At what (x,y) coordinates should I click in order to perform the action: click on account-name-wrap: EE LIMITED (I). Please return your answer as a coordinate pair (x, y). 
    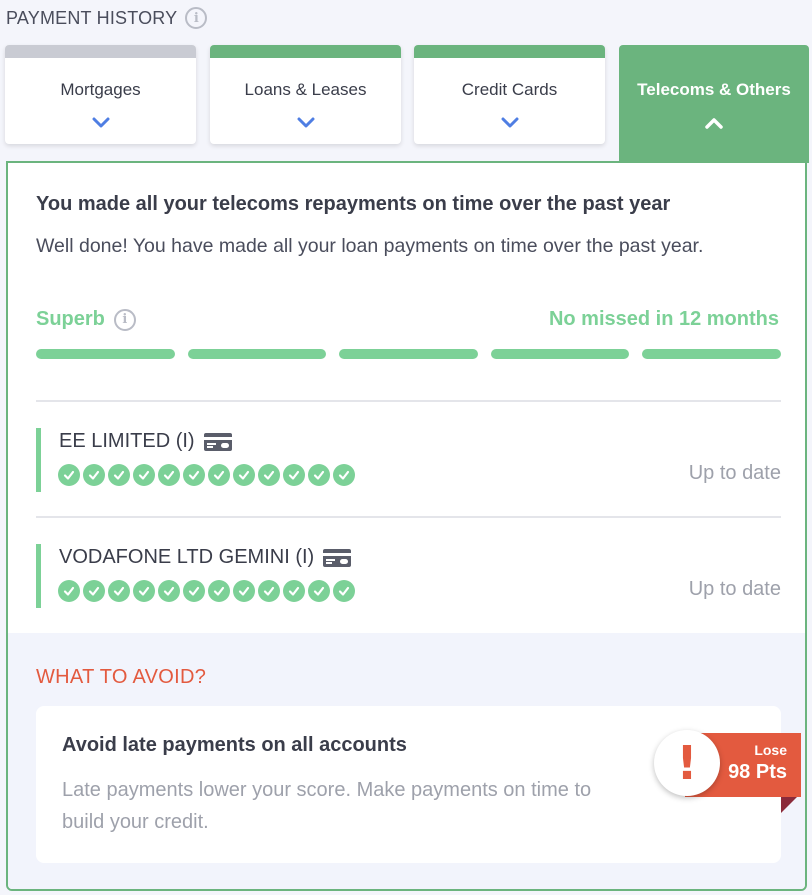
    Looking at the image, I should click on (145, 441).